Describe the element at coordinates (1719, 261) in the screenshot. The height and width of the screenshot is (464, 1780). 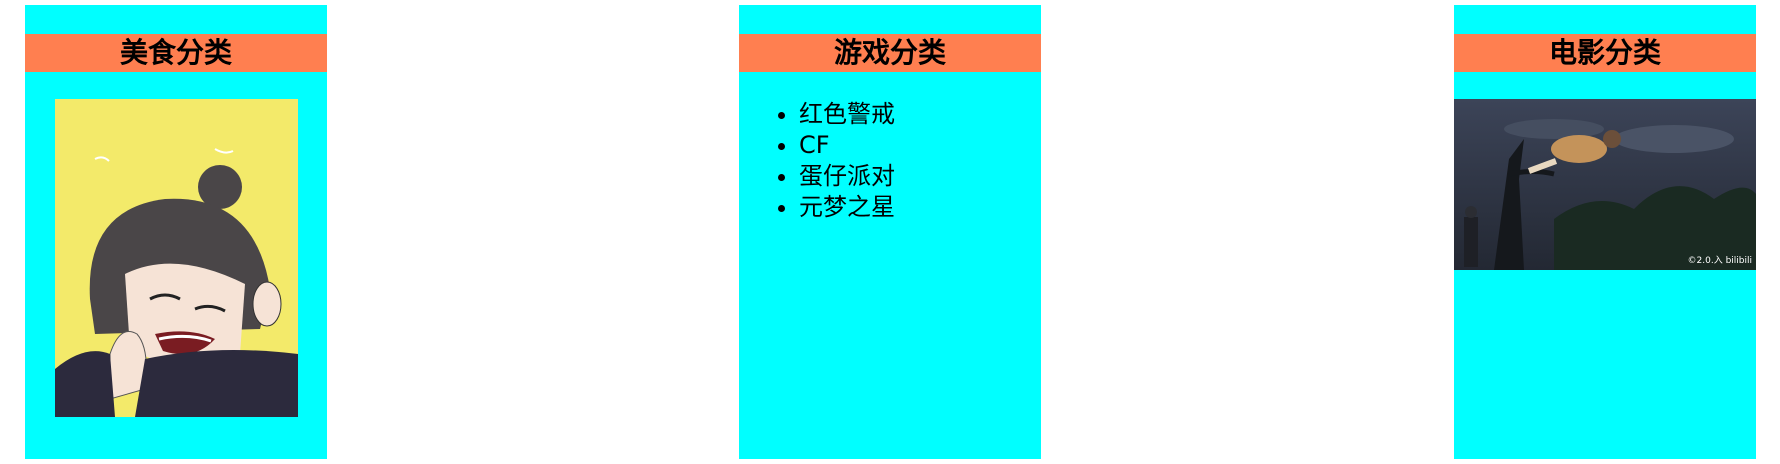
I see `watermark: ©2.0.入 bilibili` at that location.